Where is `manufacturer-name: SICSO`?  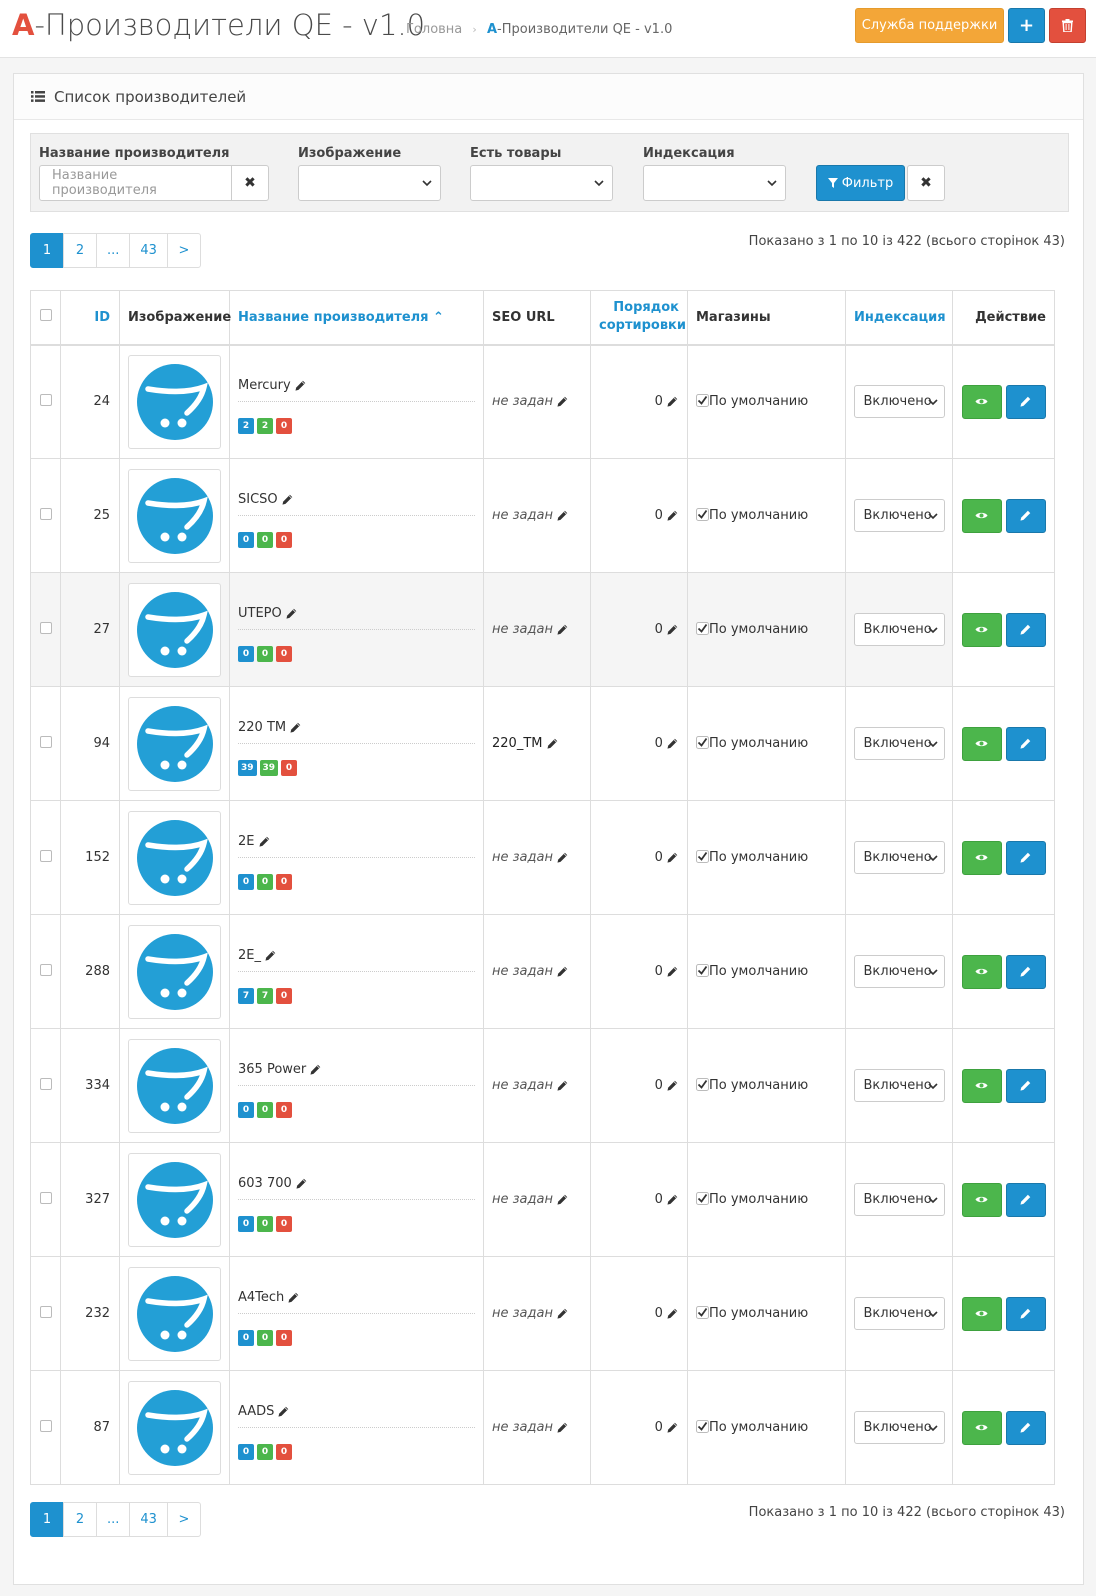 manufacturer-name: SICSO is located at coordinates (356, 500).